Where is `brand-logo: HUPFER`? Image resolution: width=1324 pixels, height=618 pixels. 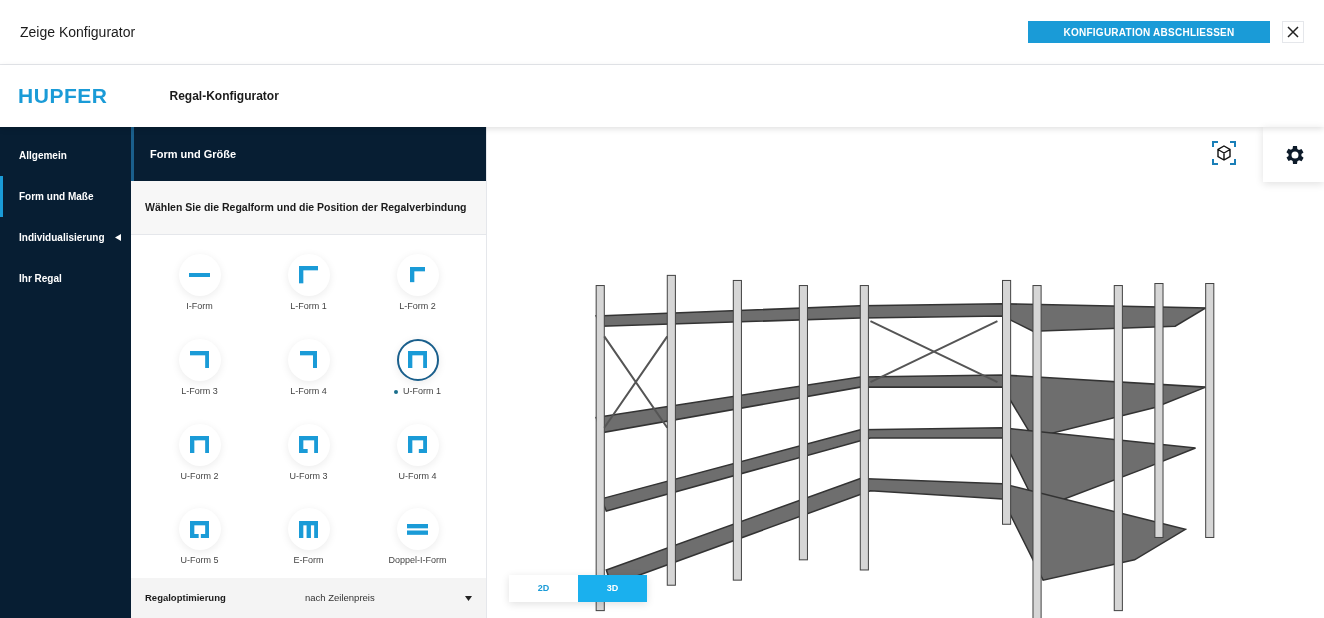
brand-logo: HUPFER is located at coordinates (63, 96).